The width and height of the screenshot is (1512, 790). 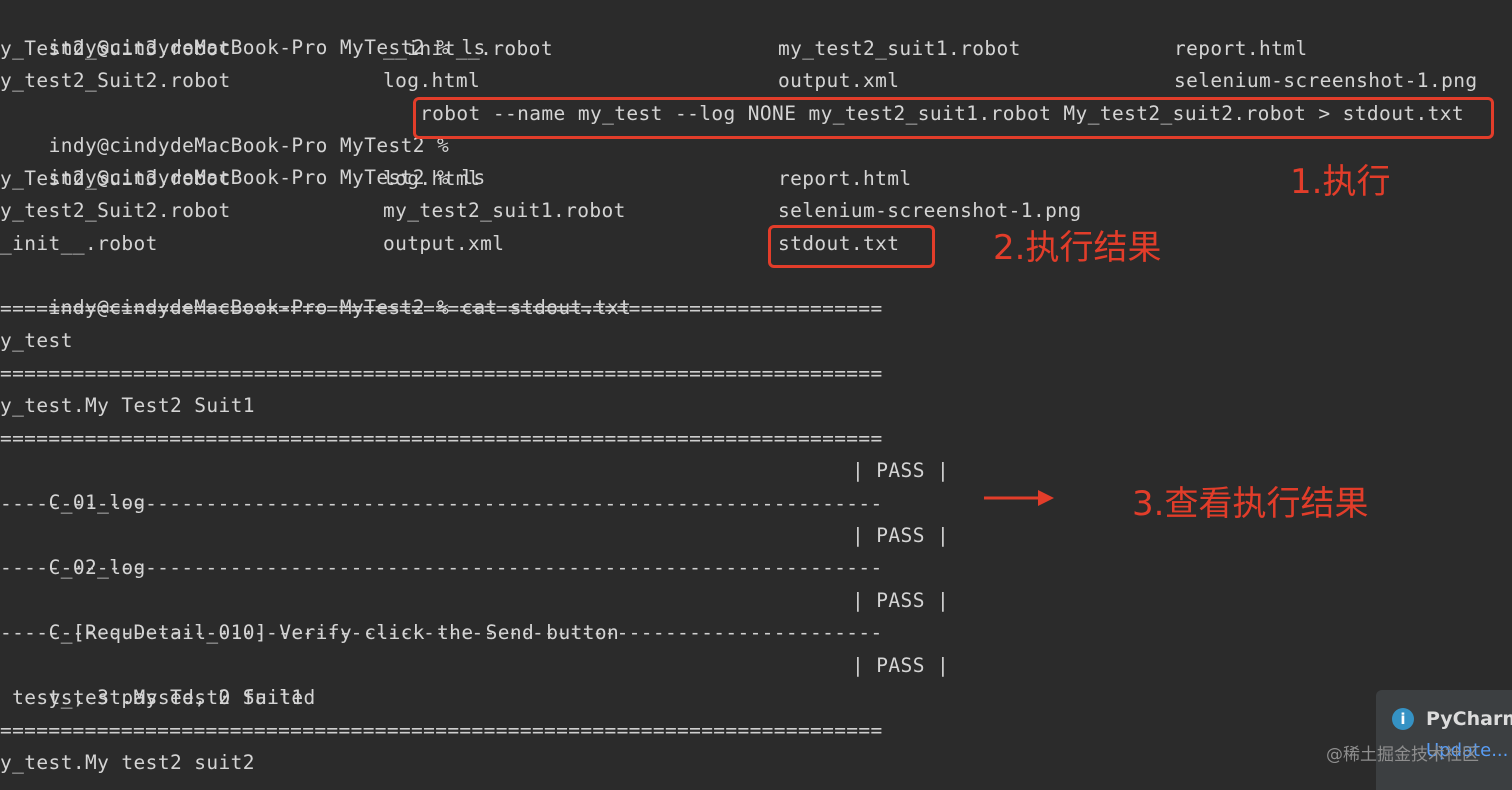 What do you see at coordinates (474, 484) in the screenshot?
I see `test-result-row: C_01_log | PASS |` at bounding box center [474, 484].